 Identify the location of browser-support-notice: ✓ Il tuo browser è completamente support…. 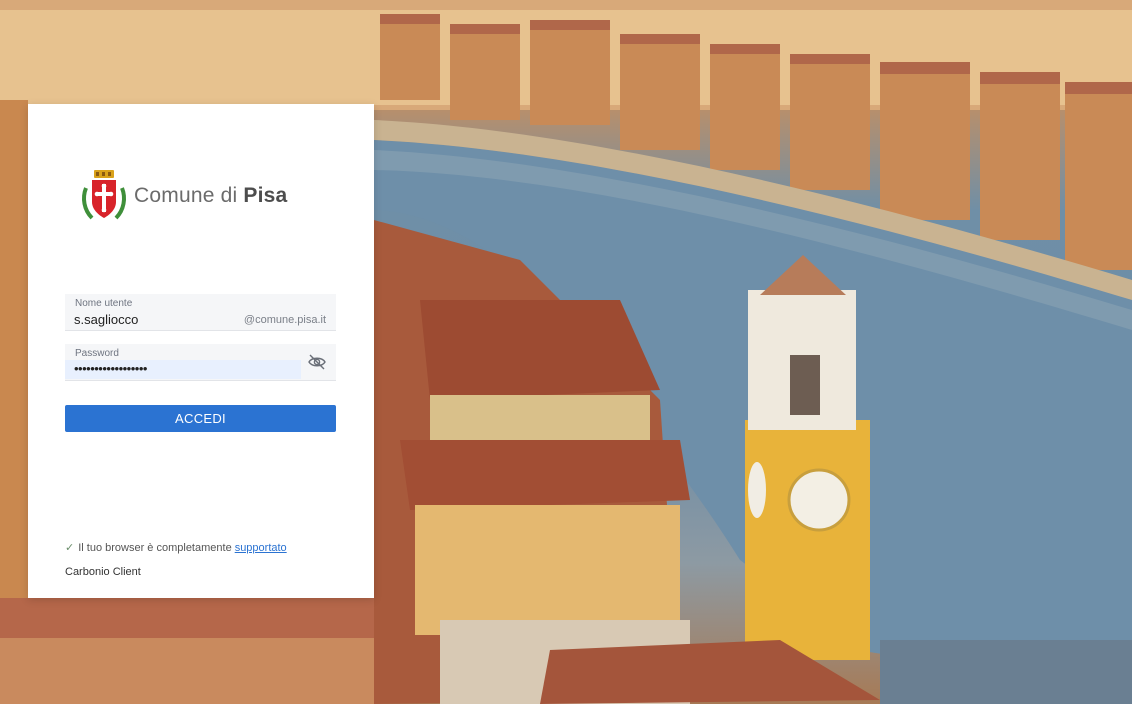
(176, 548).